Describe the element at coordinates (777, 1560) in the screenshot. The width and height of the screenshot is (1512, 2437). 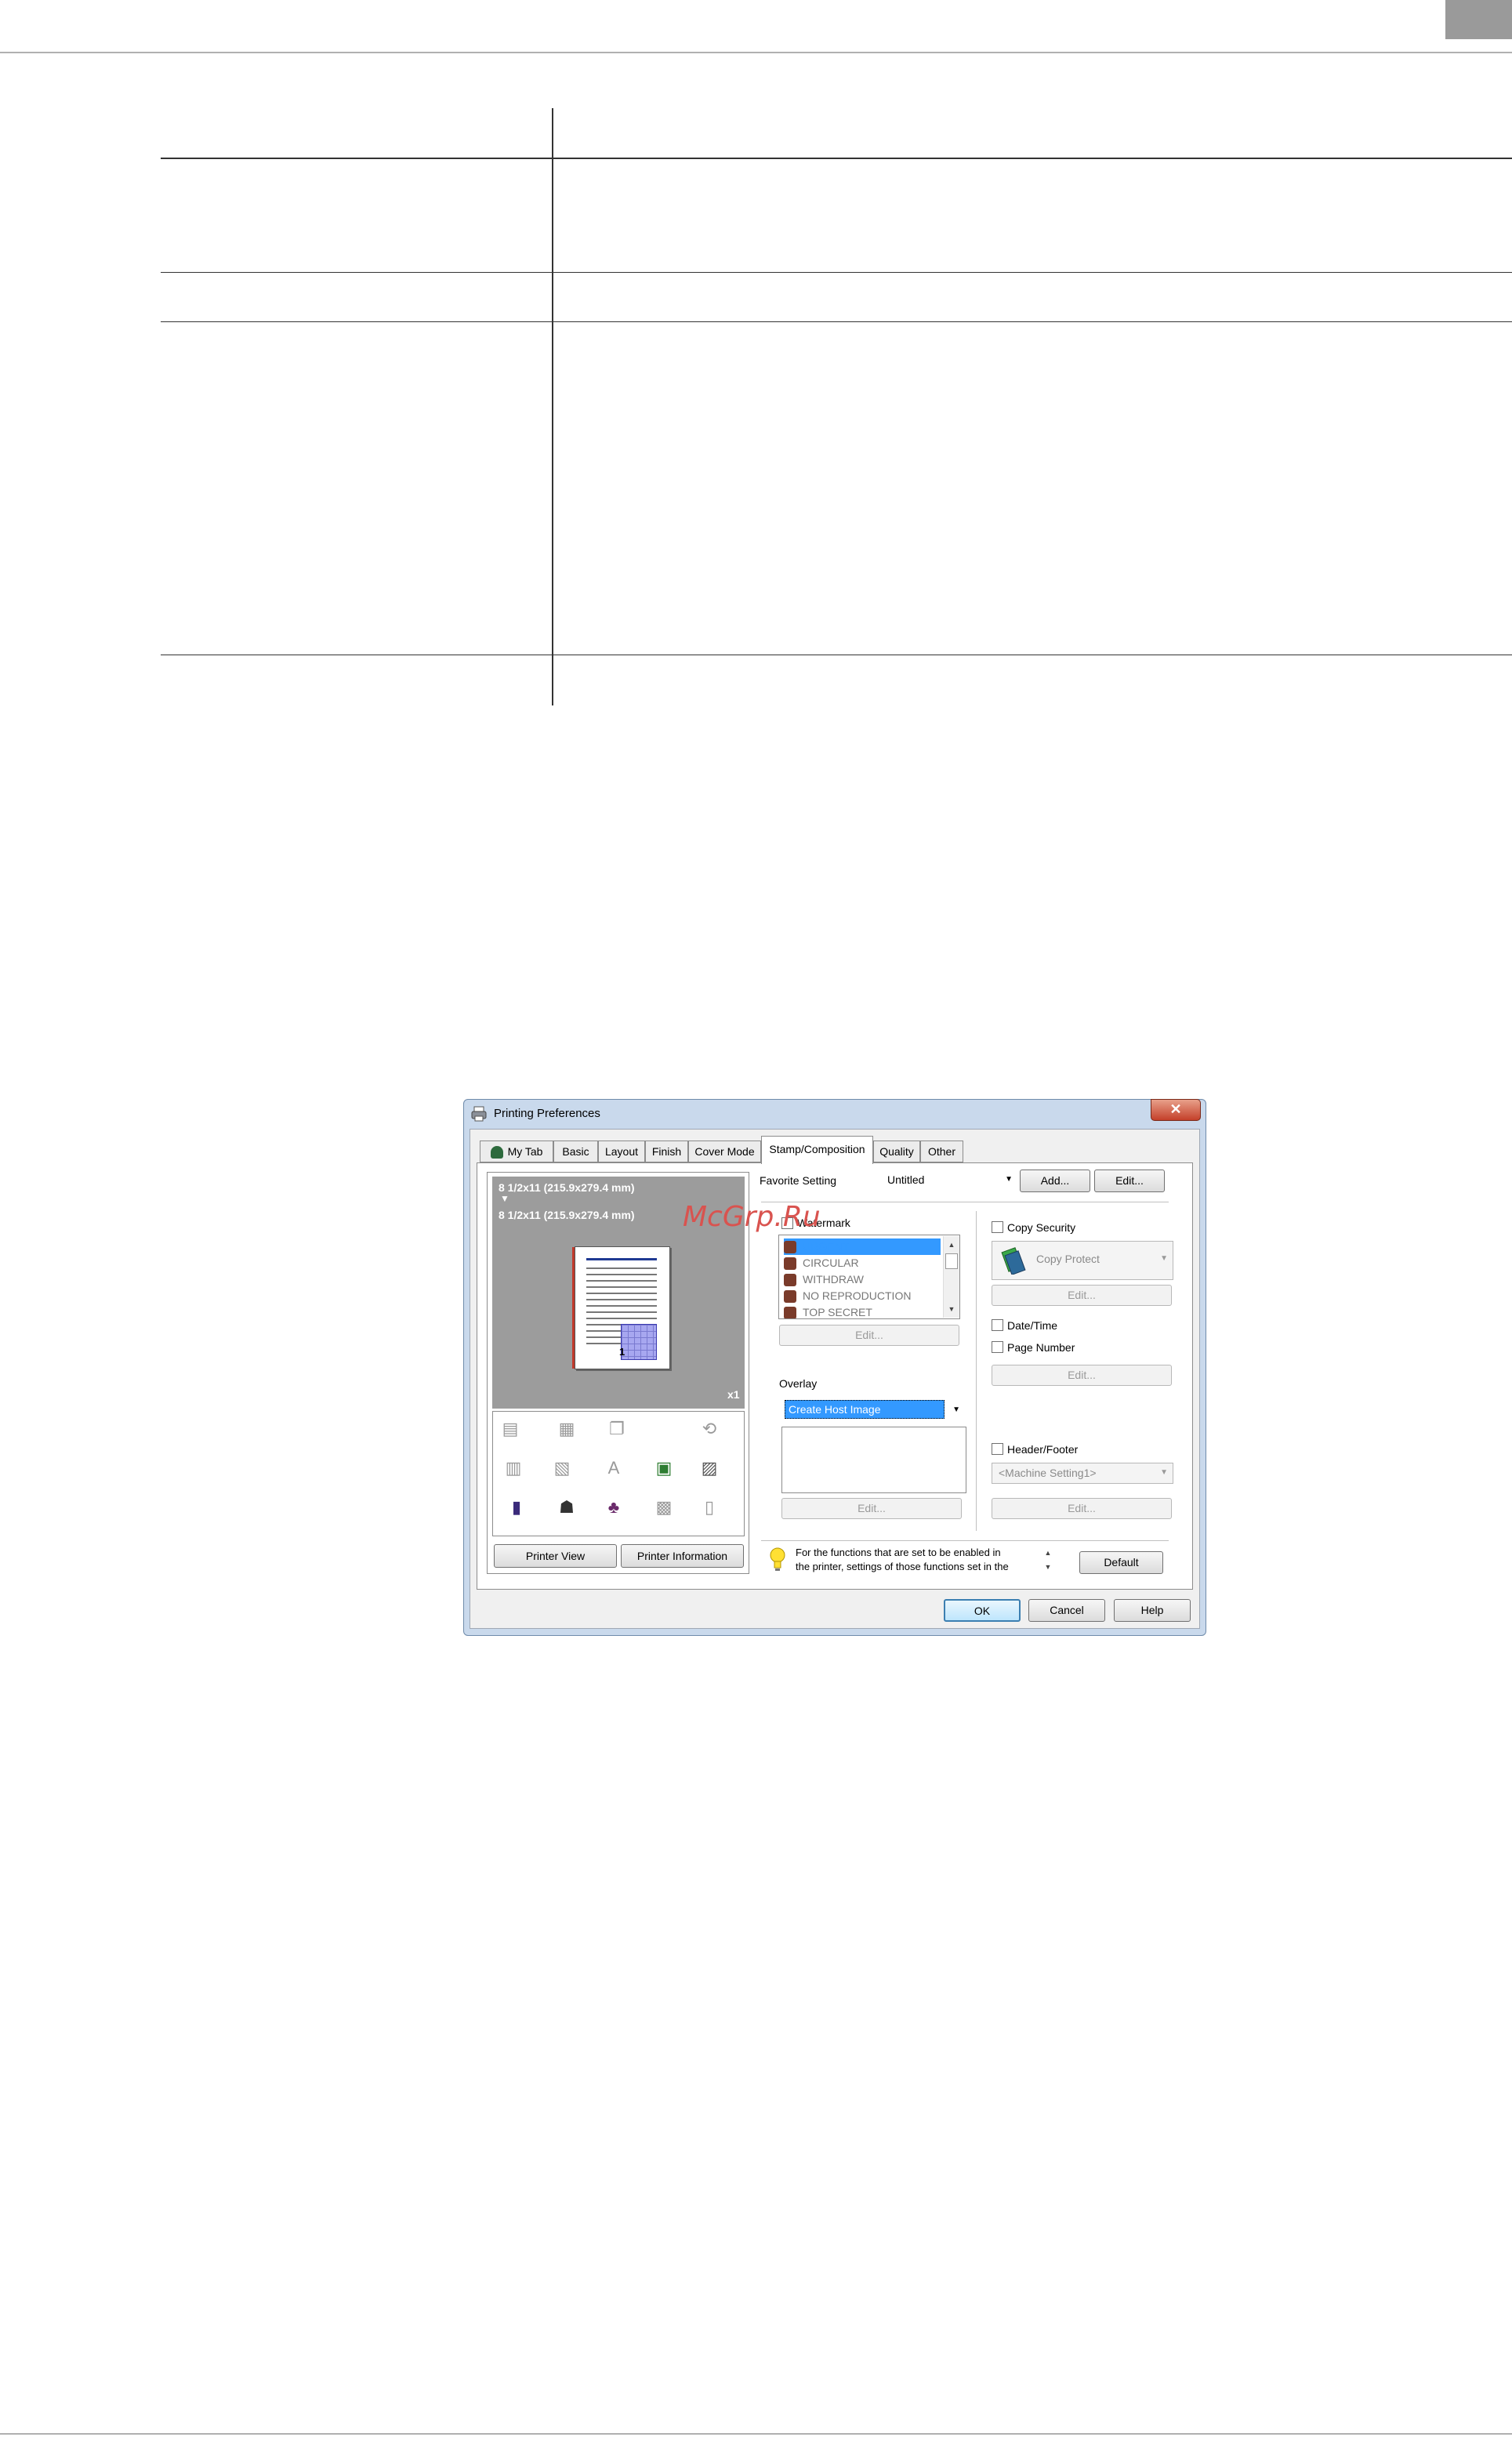
I see `lightbulb-icon` at that location.